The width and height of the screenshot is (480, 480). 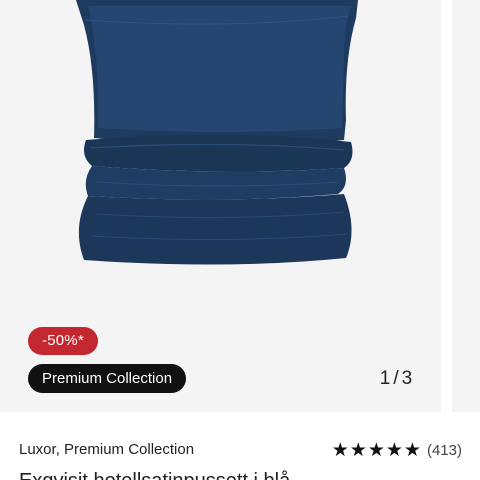 I want to click on pager-current: 1, so click(x=385, y=378).